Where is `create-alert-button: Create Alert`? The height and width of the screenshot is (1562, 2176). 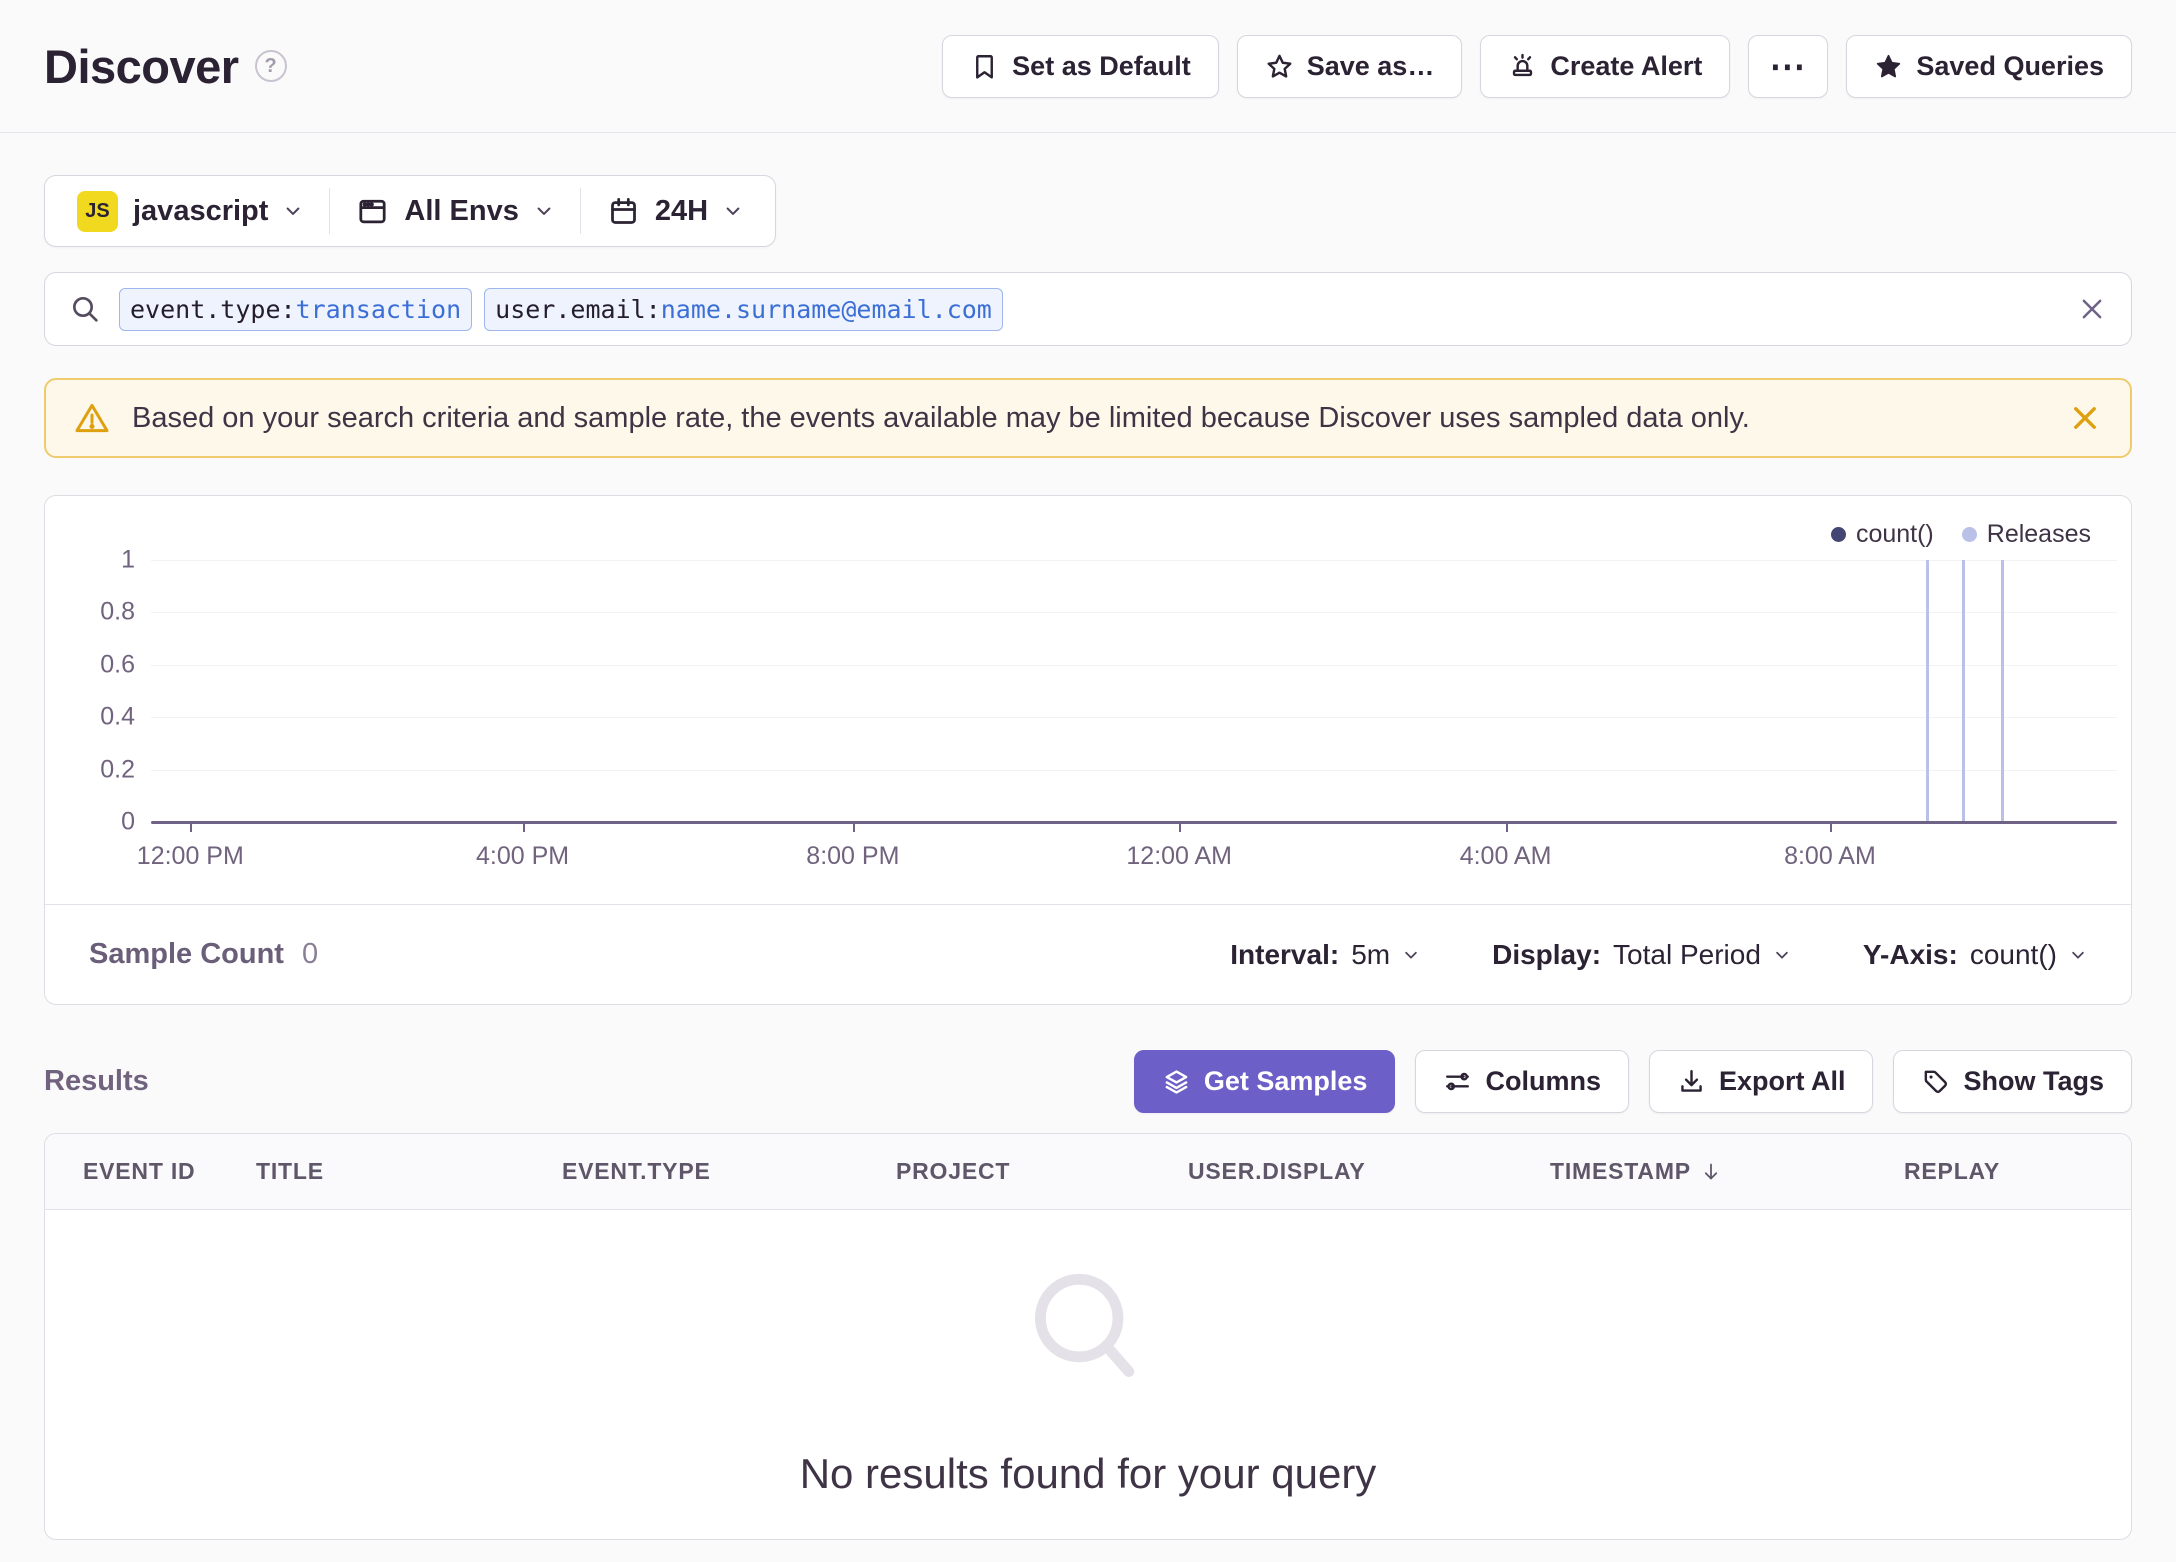 create-alert-button: Create Alert is located at coordinates (1605, 66).